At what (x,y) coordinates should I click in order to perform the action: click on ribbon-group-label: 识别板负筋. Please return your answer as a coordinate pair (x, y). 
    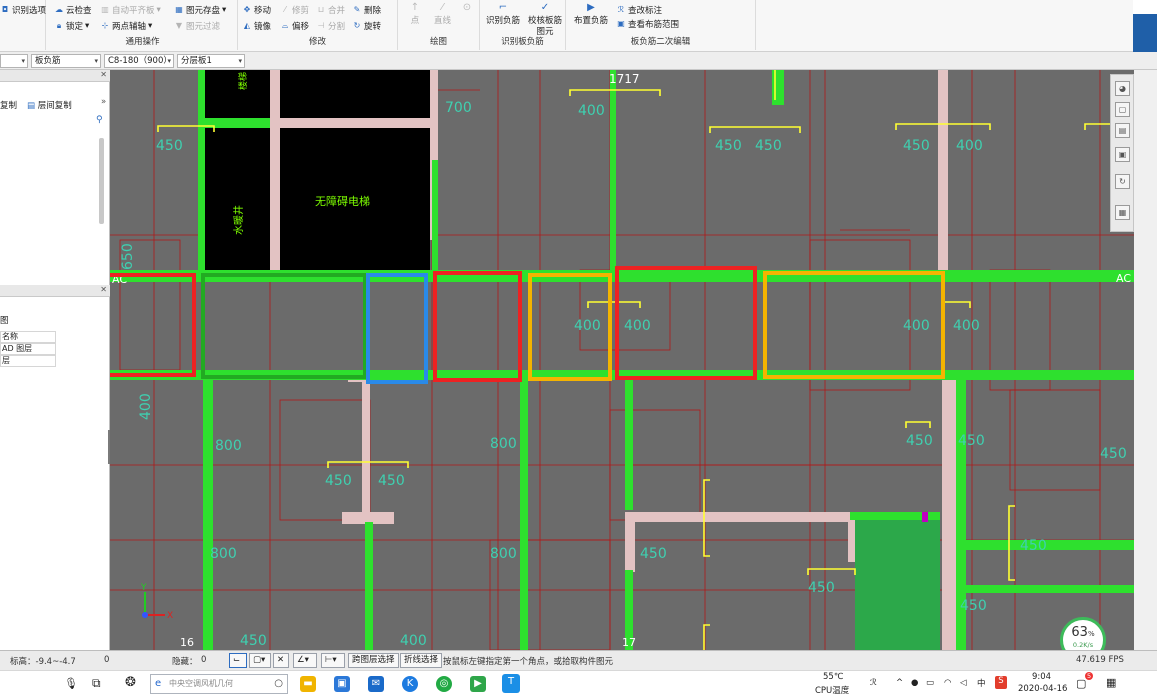
    Looking at the image, I should click on (522, 42).